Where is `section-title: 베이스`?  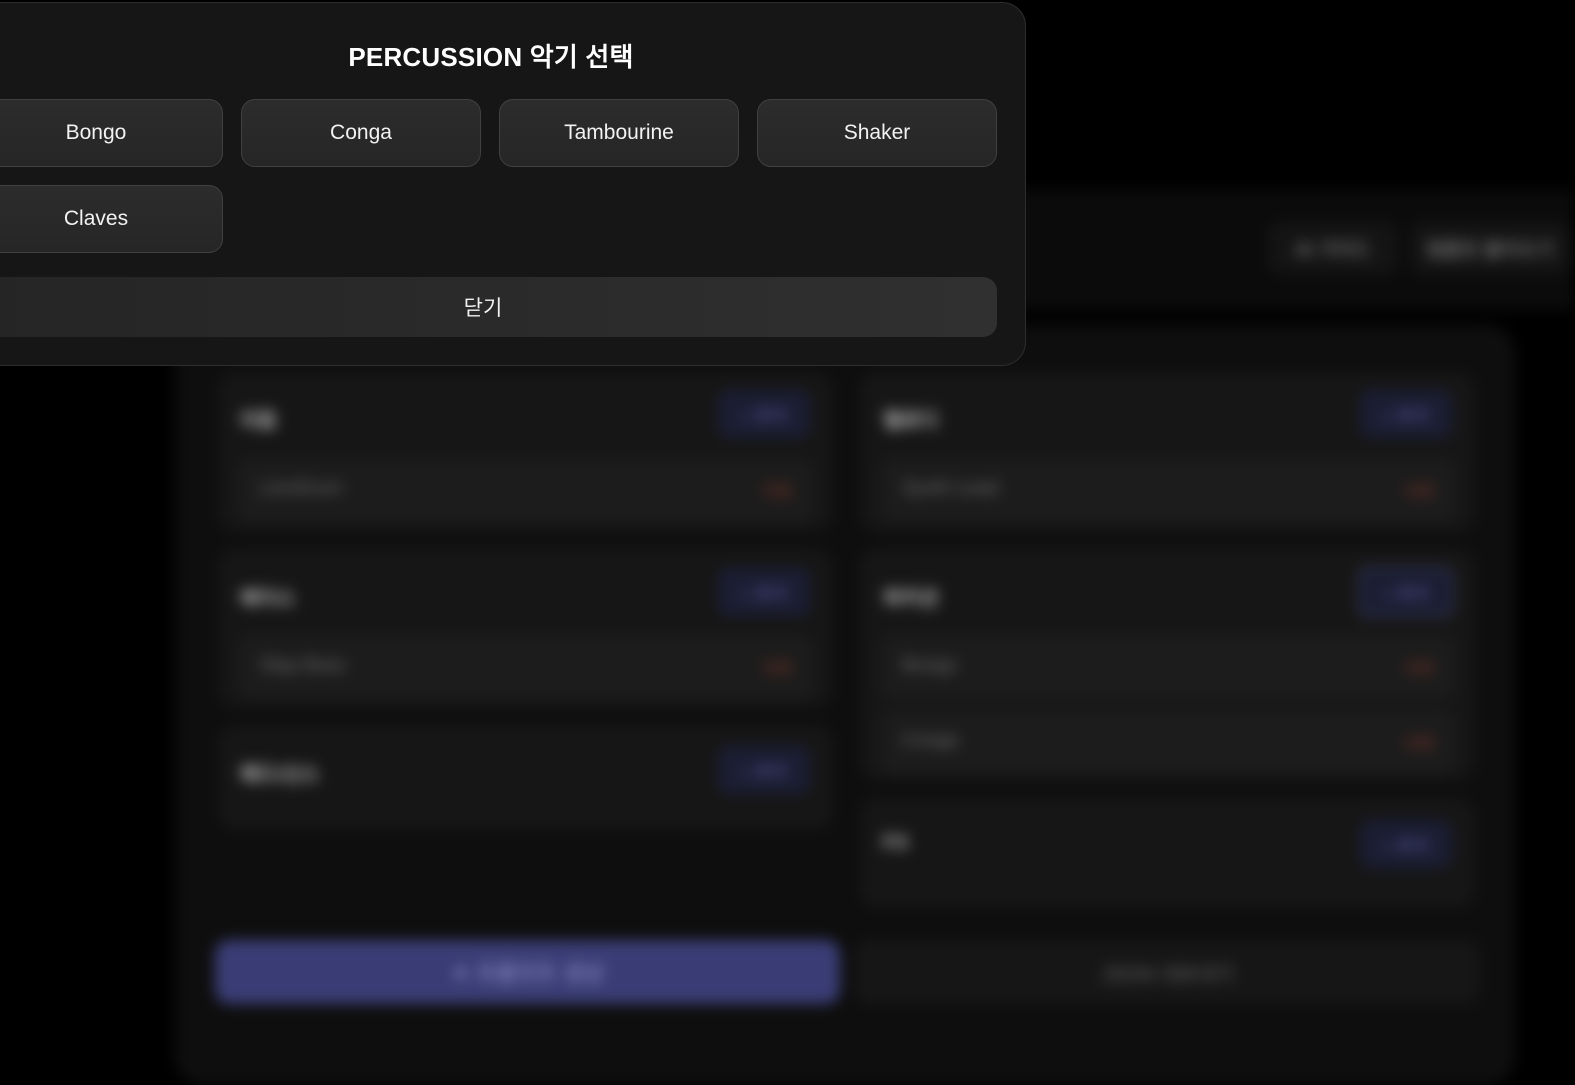 section-title: 베이스 is located at coordinates (268, 599).